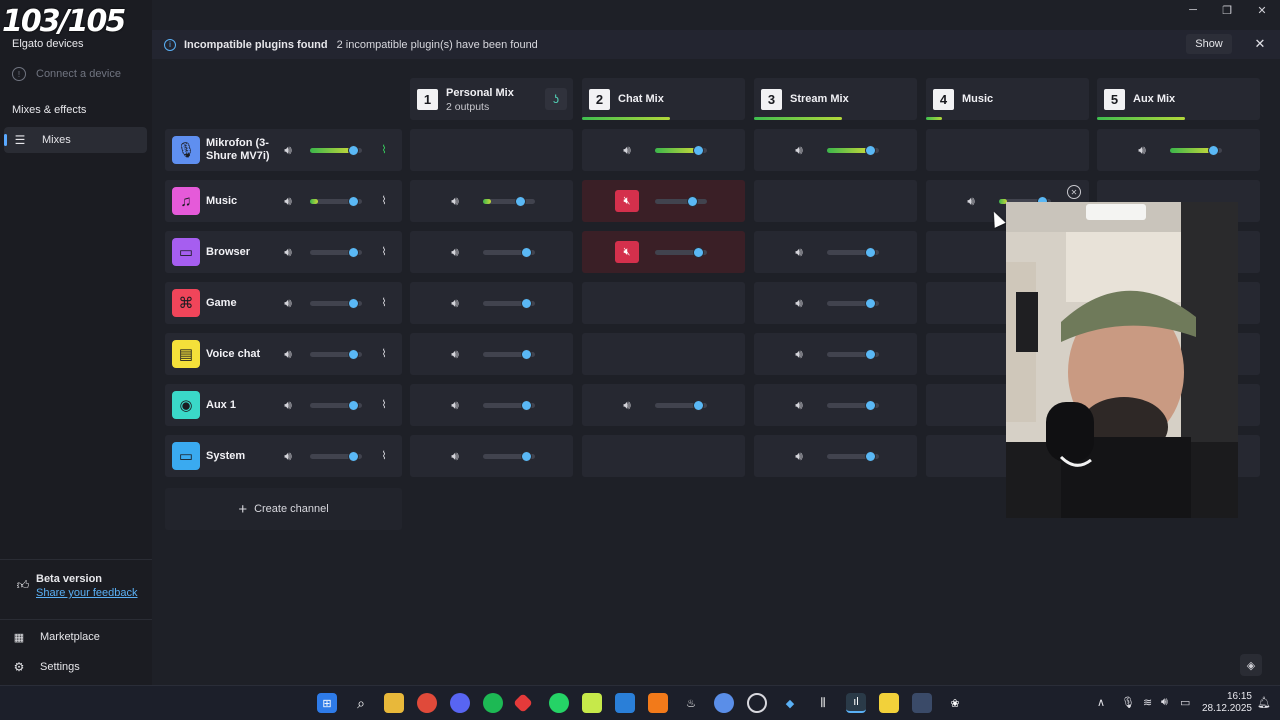 This screenshot has height=720, width=1280. I want to click on mix-header-4: 4 Music, so click(1007, 99).